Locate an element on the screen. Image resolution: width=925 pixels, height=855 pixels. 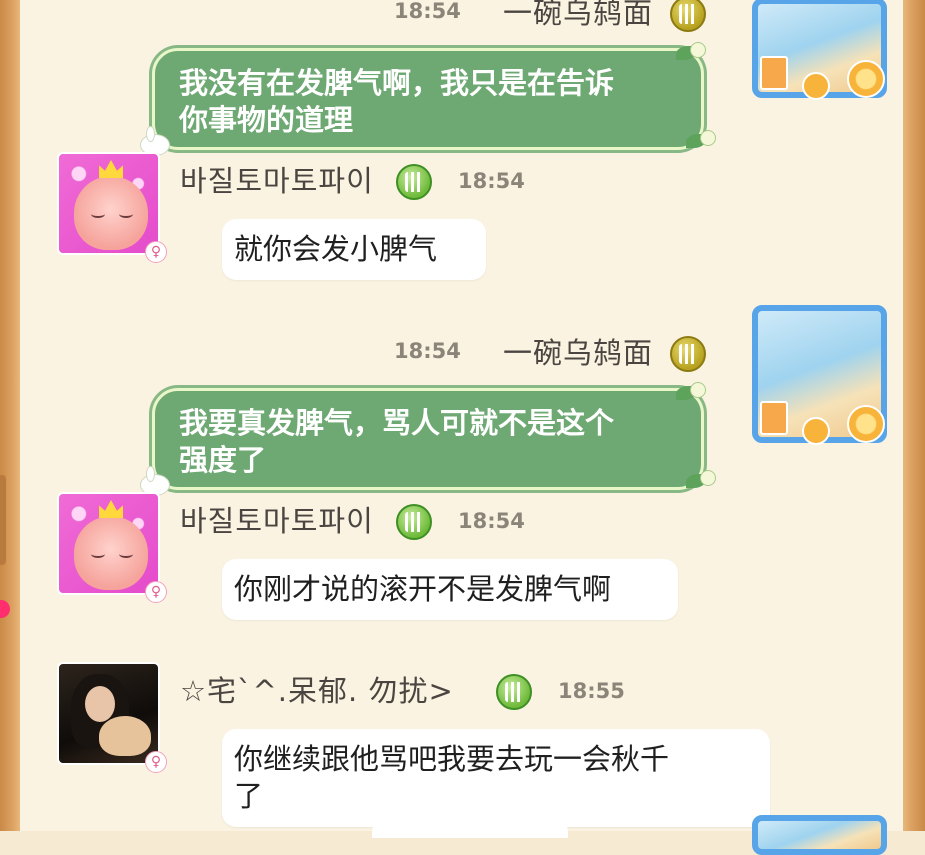
sent-message-bubble: 我没有在发脾气啊，我只是在告诉 你事物的道理 is located at coordinates (428, 99).